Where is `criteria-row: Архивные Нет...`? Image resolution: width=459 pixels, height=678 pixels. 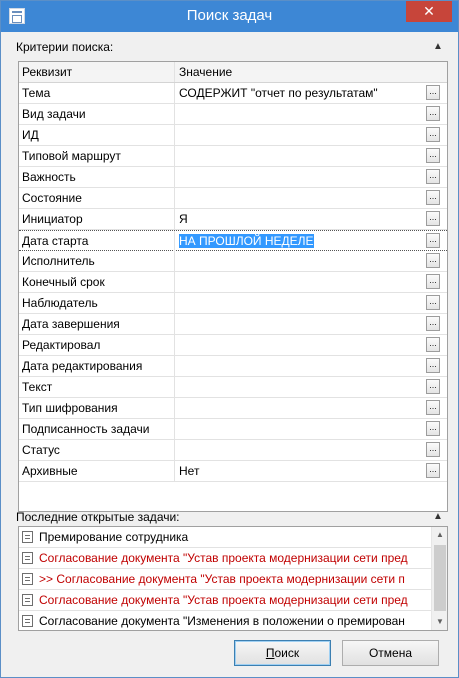
criteria-row: Архивные Нет... is located at coordinates (233, 471).